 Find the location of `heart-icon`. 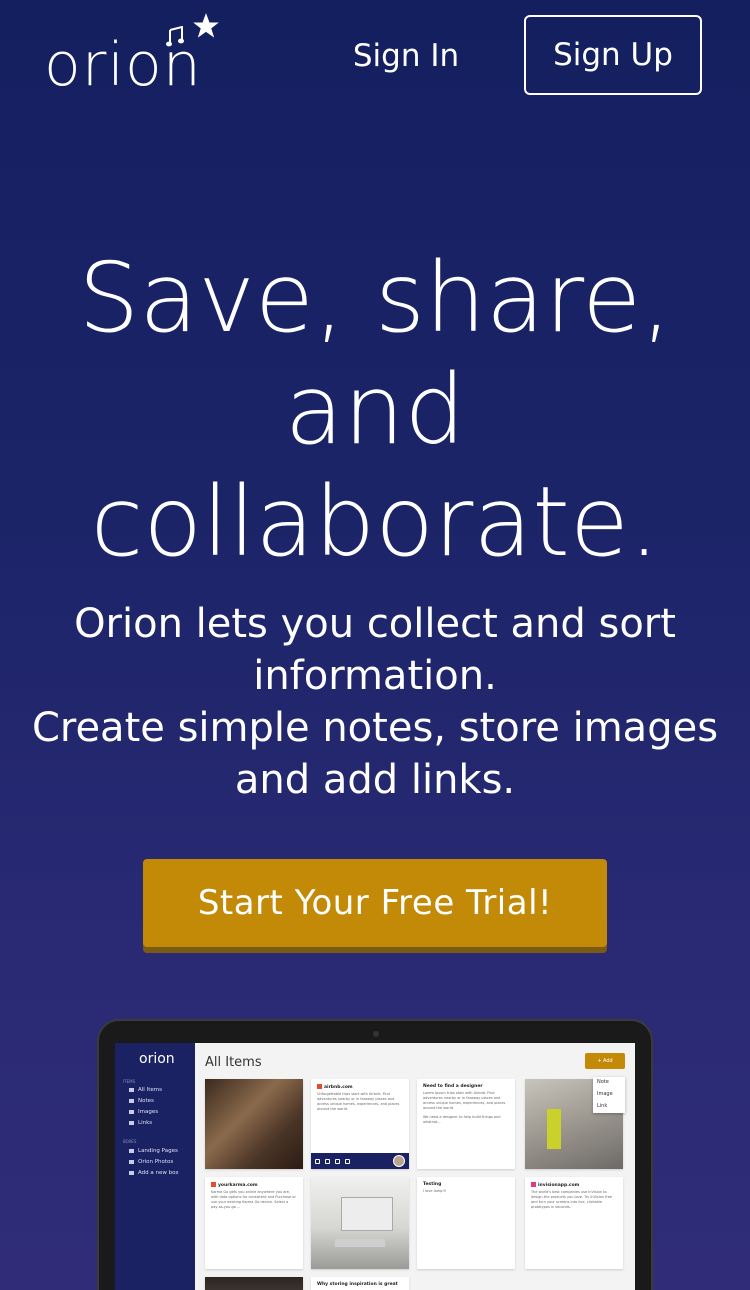

heart-icon is located at coordinates (317, 1161).